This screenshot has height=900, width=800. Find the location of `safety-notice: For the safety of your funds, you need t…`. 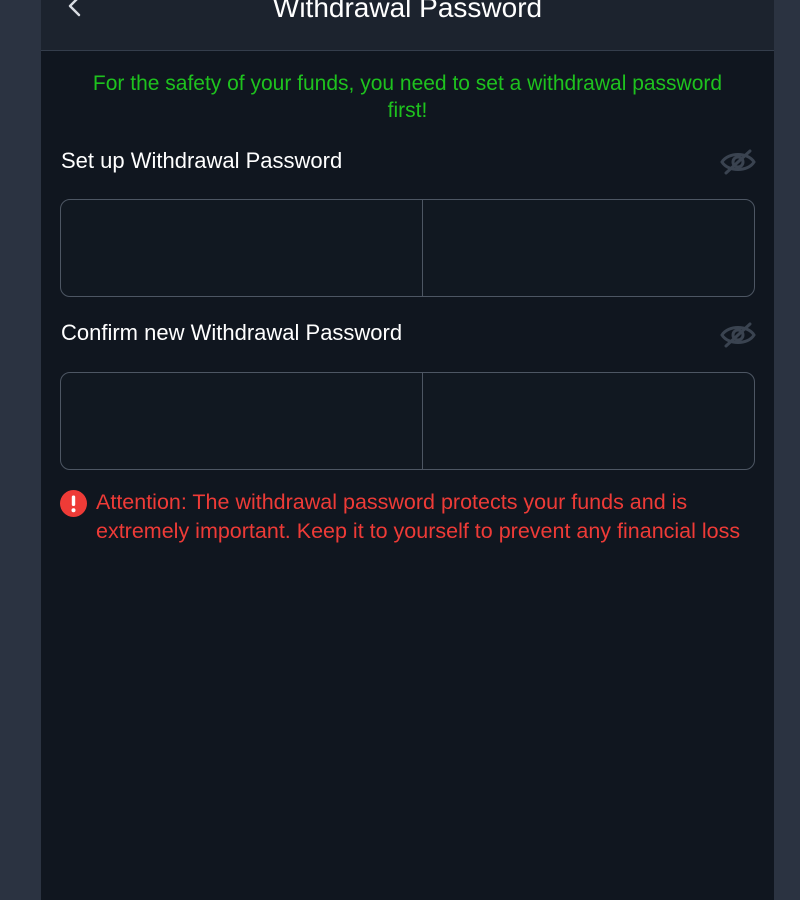

safety-notice: For the safety of your funds, you need t… is located at coordinates (407, 97).